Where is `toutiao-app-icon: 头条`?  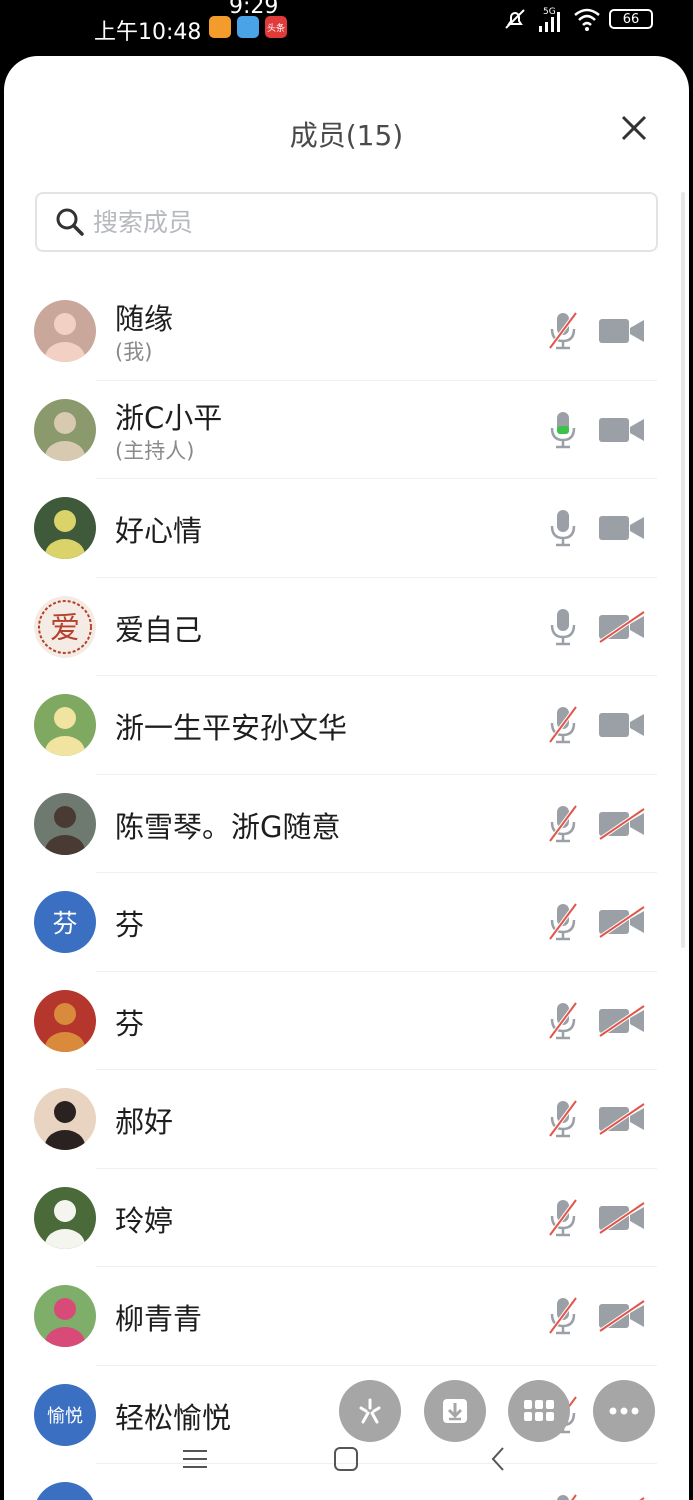
toutiao-app-icon: 头条 is located at coordinates (276, 27).